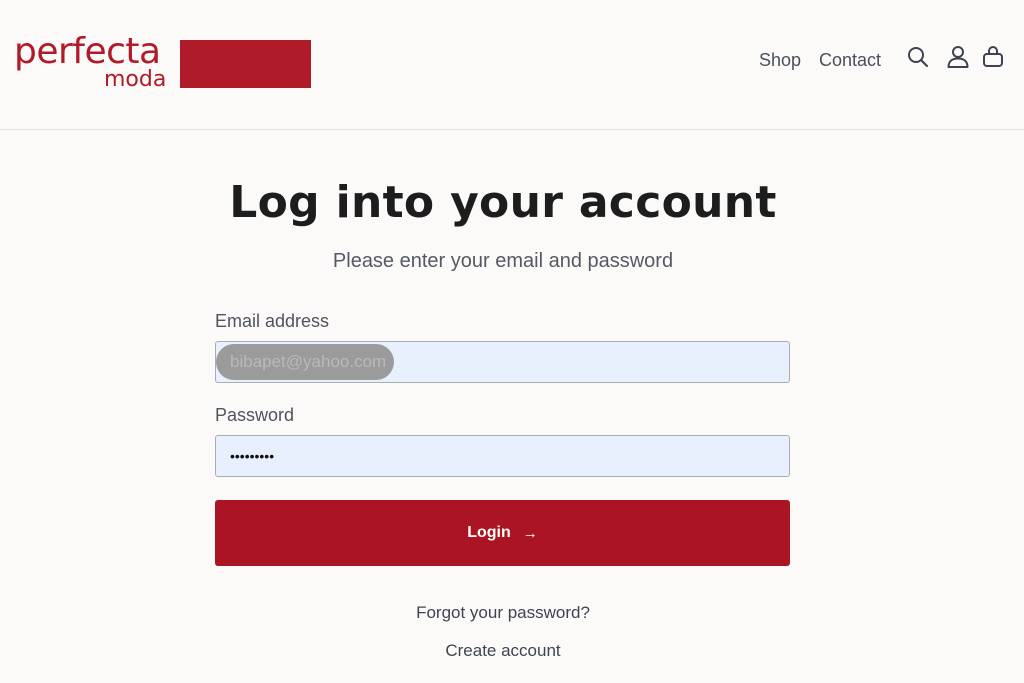 The height and width of the screenshot is (683, 1024). Describe the element at coordinates (164, 64) in the screenshot. I see `brand-logo: perfecta moda` at that location.